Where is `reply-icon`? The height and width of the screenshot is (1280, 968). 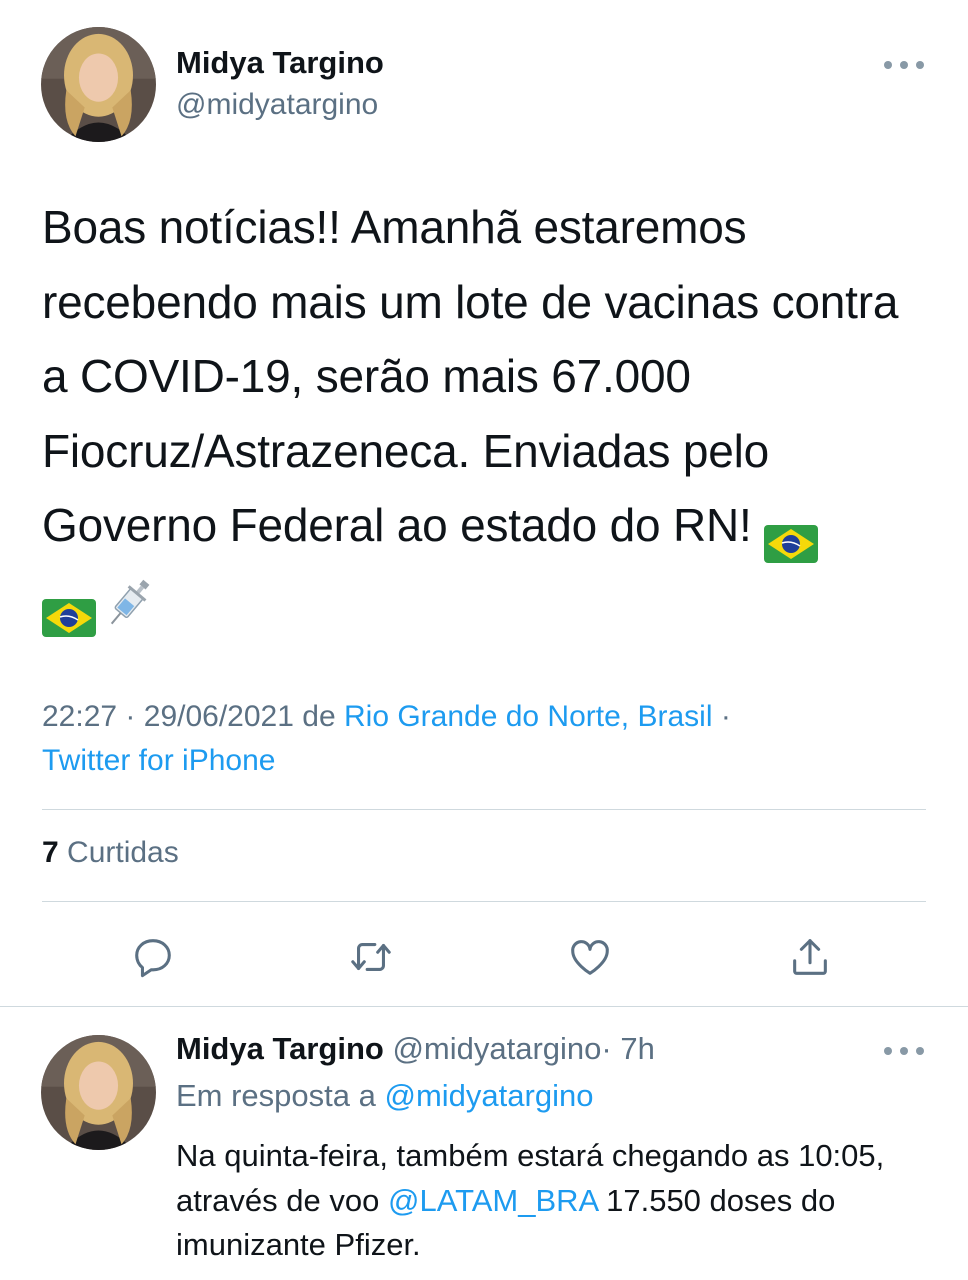 reply-icon is located at coordinates (153, 958).